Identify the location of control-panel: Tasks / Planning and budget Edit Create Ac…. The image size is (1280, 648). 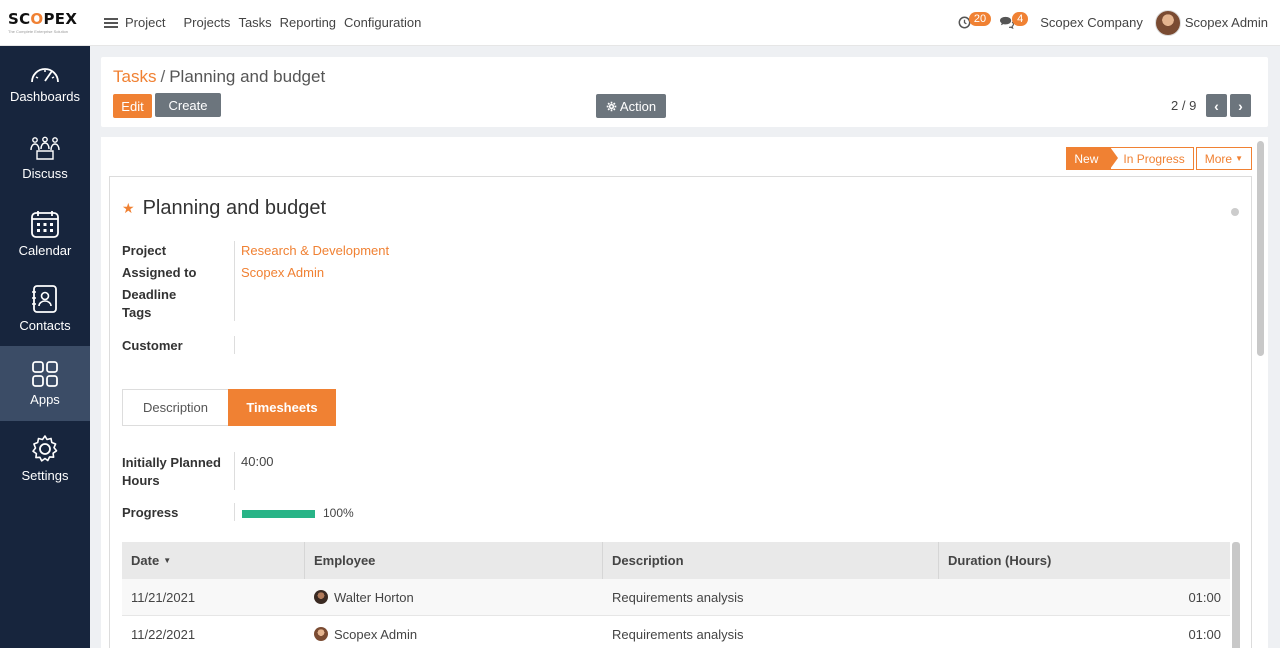
(684, 92).